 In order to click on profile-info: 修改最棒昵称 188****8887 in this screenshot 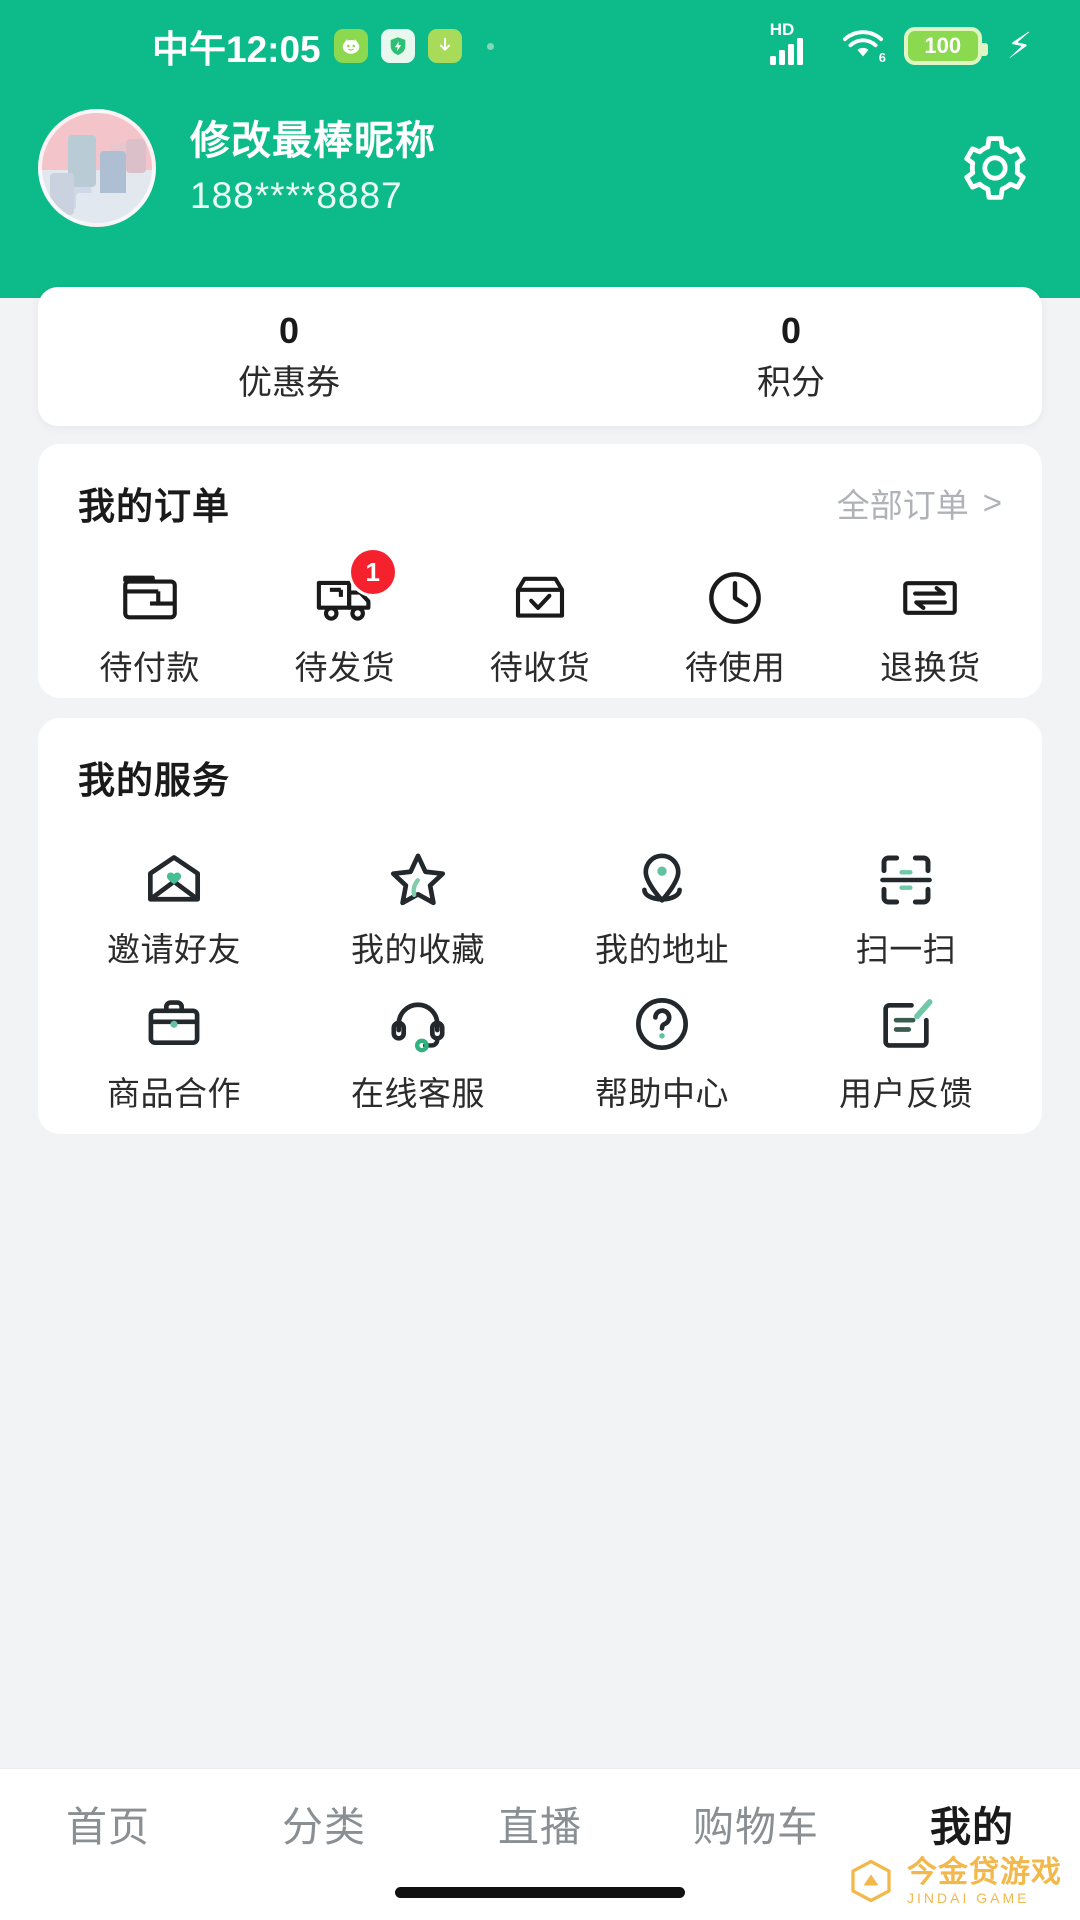, I will do `click(313, 168)`.